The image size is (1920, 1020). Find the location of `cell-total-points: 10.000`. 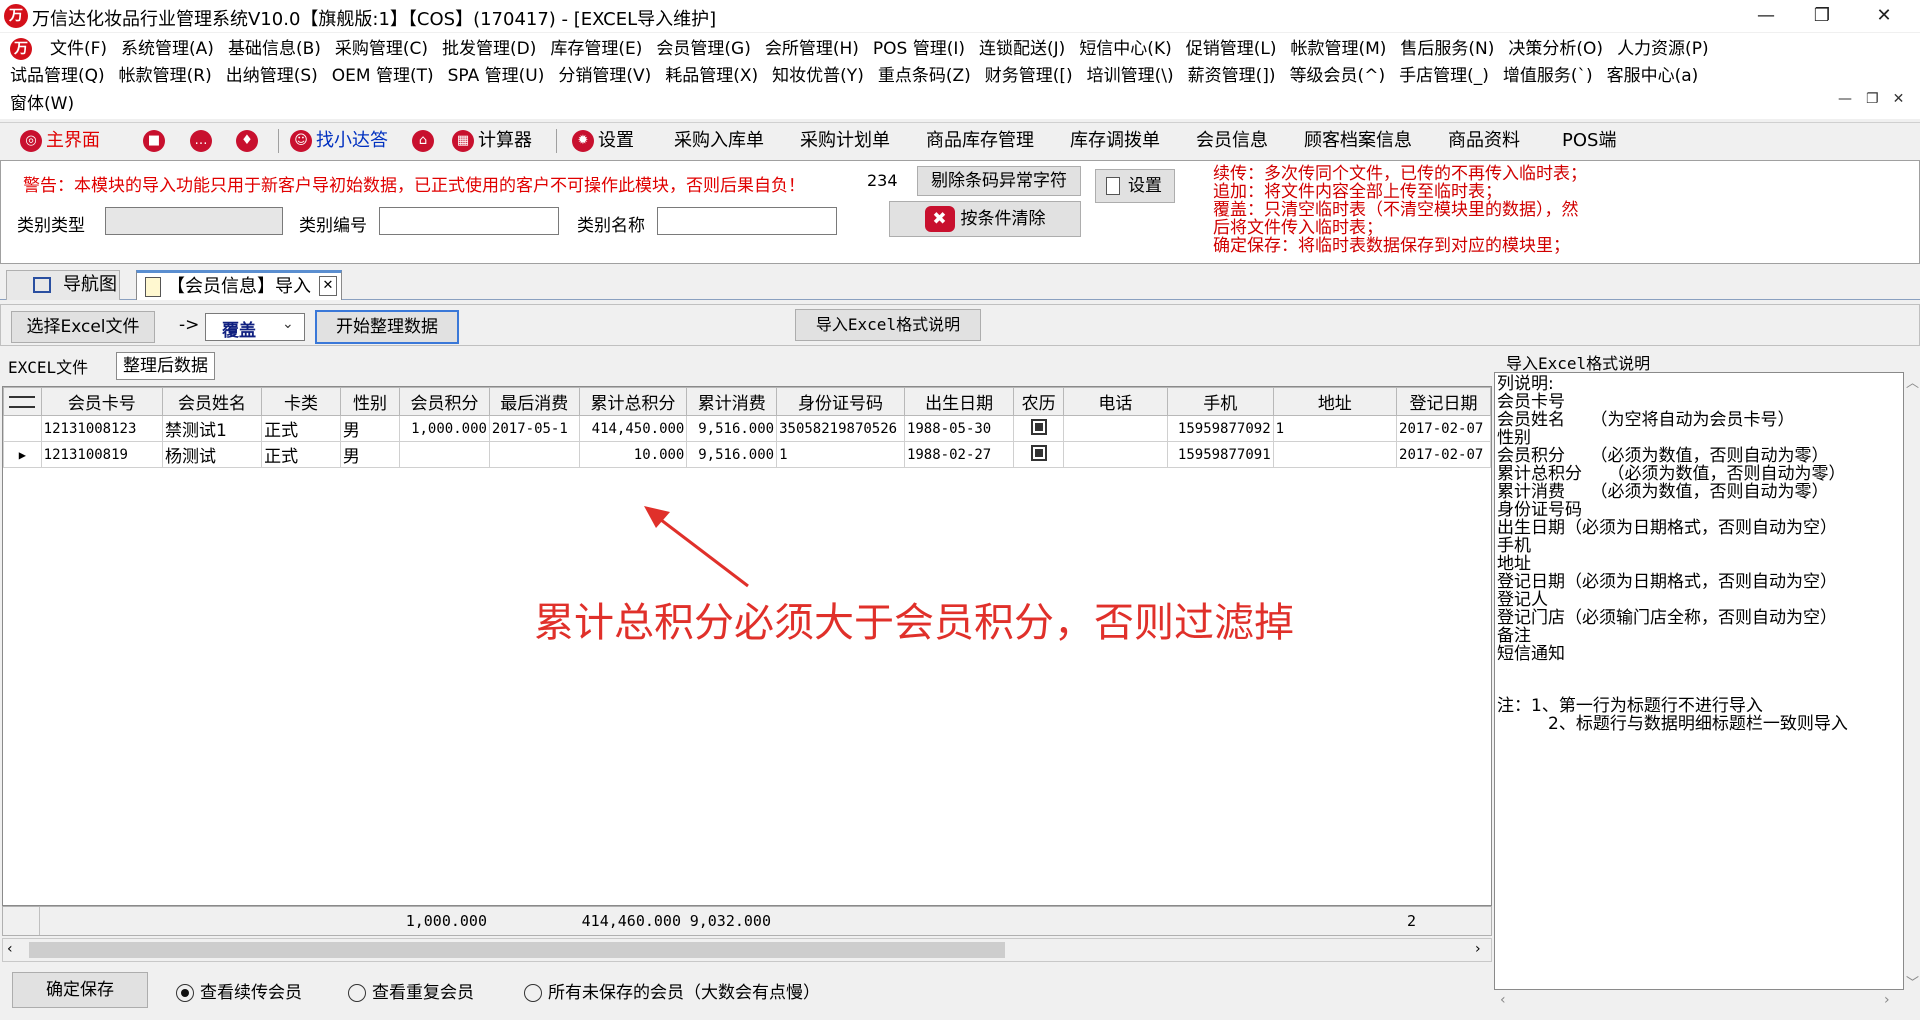

cell-total-points: 10.000 is located at coordinates (633, 454).